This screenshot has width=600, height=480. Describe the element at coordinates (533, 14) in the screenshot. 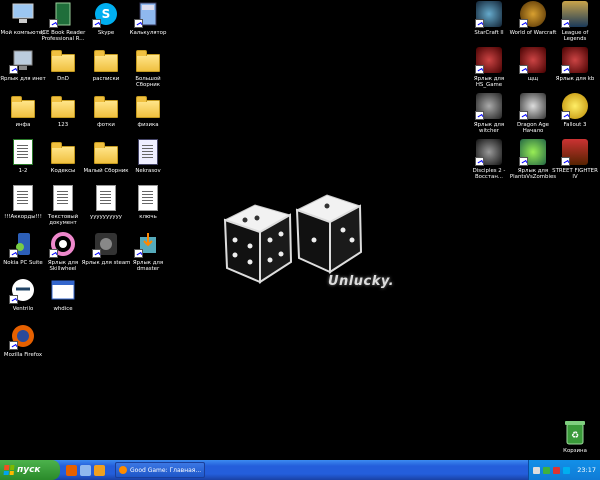

I see `warcraft-icon` at that location.